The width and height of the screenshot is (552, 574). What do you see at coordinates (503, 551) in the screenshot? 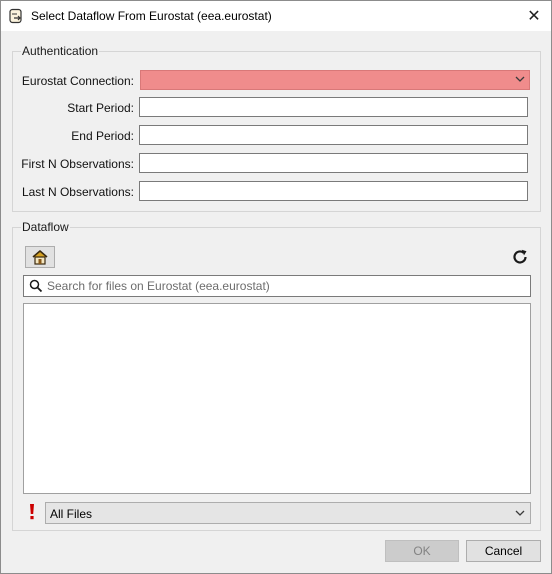
I see `cancel-button: Cancel` at bounding box center [503, 551].